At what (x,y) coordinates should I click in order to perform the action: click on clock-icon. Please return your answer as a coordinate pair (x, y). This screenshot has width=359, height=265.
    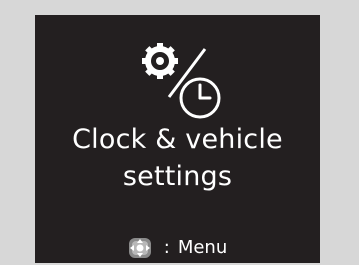
    Looking at the image, I should click on (200, 98).